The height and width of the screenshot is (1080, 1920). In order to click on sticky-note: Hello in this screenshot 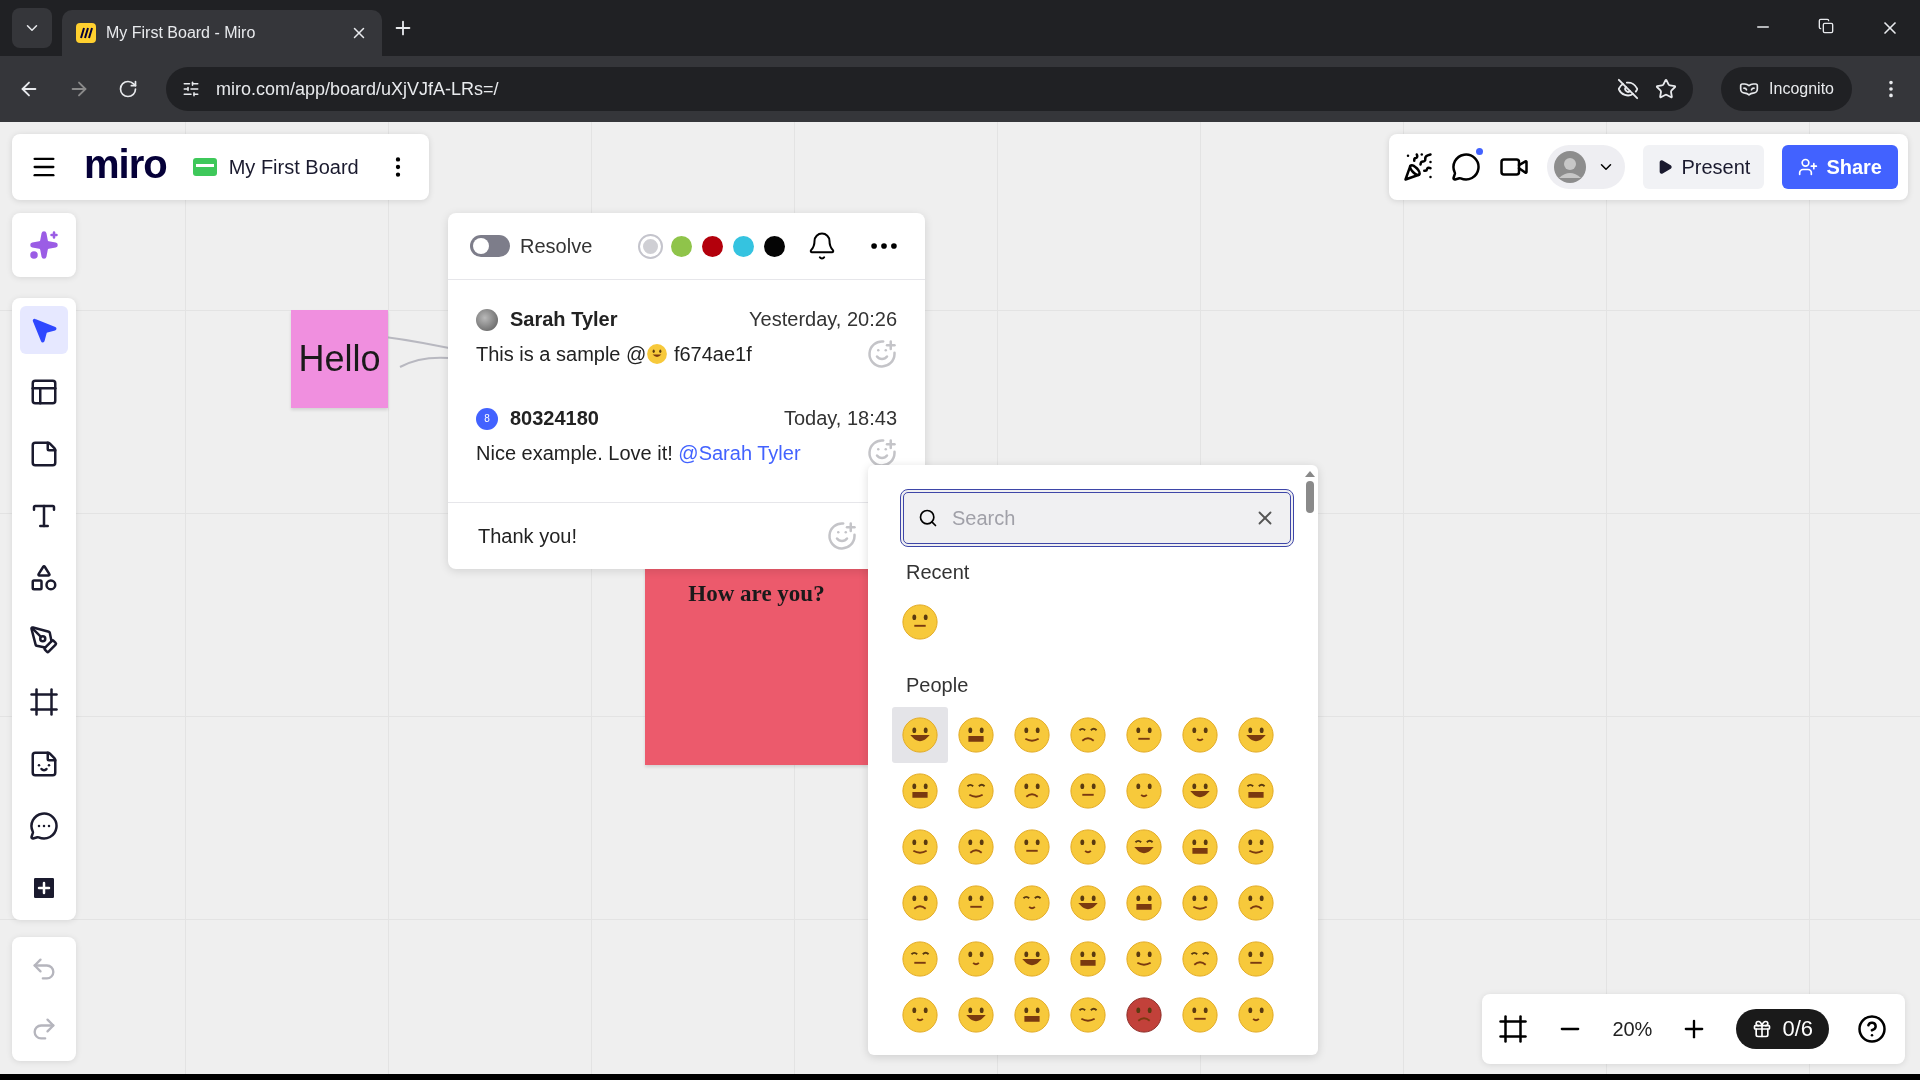, I will do `click(339, 359)`.